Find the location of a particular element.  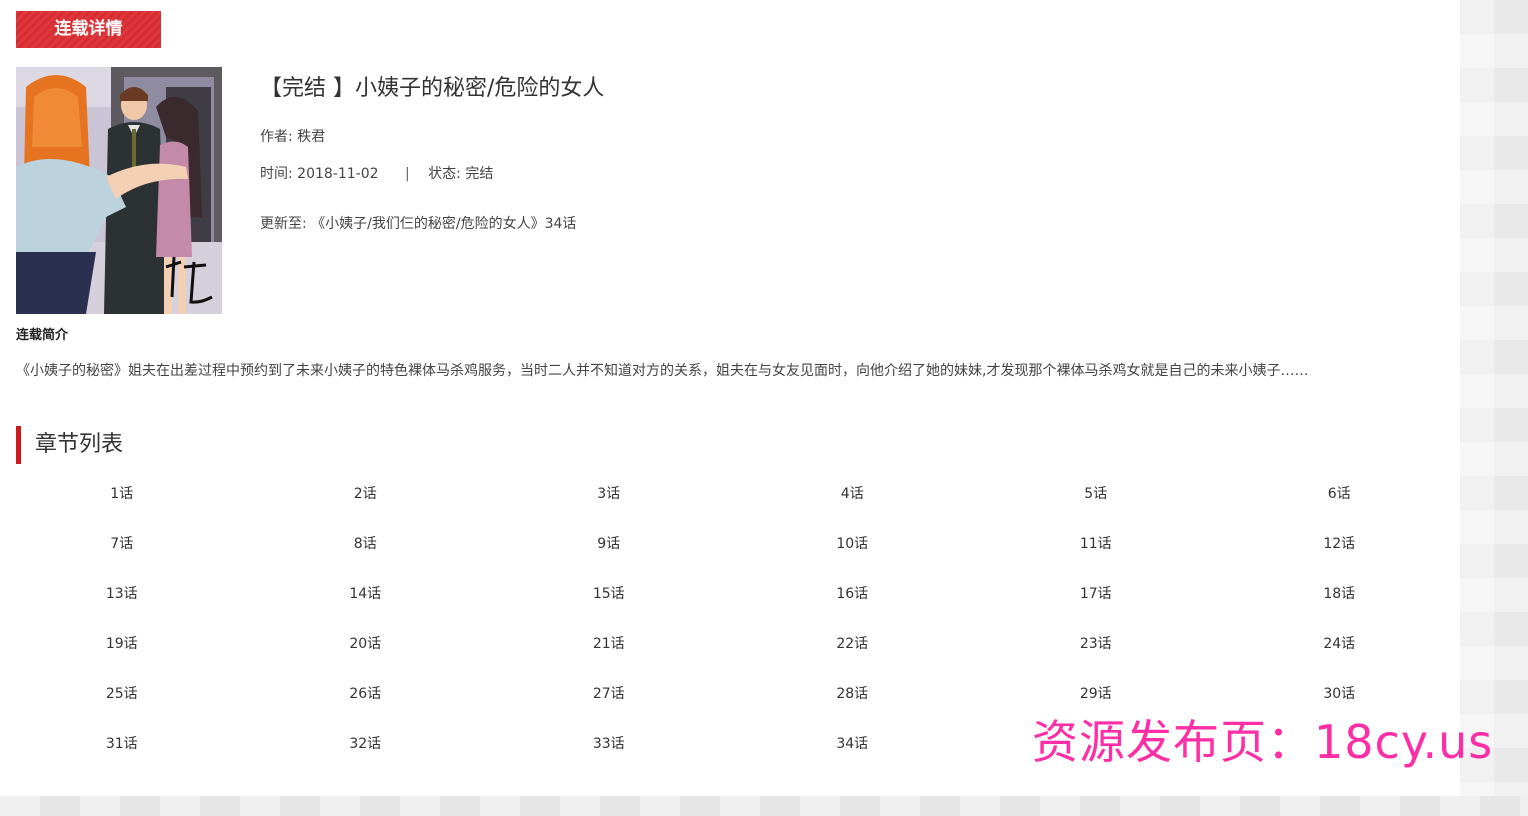

chapter-link: 21话 is located at coordinates (609, 651).